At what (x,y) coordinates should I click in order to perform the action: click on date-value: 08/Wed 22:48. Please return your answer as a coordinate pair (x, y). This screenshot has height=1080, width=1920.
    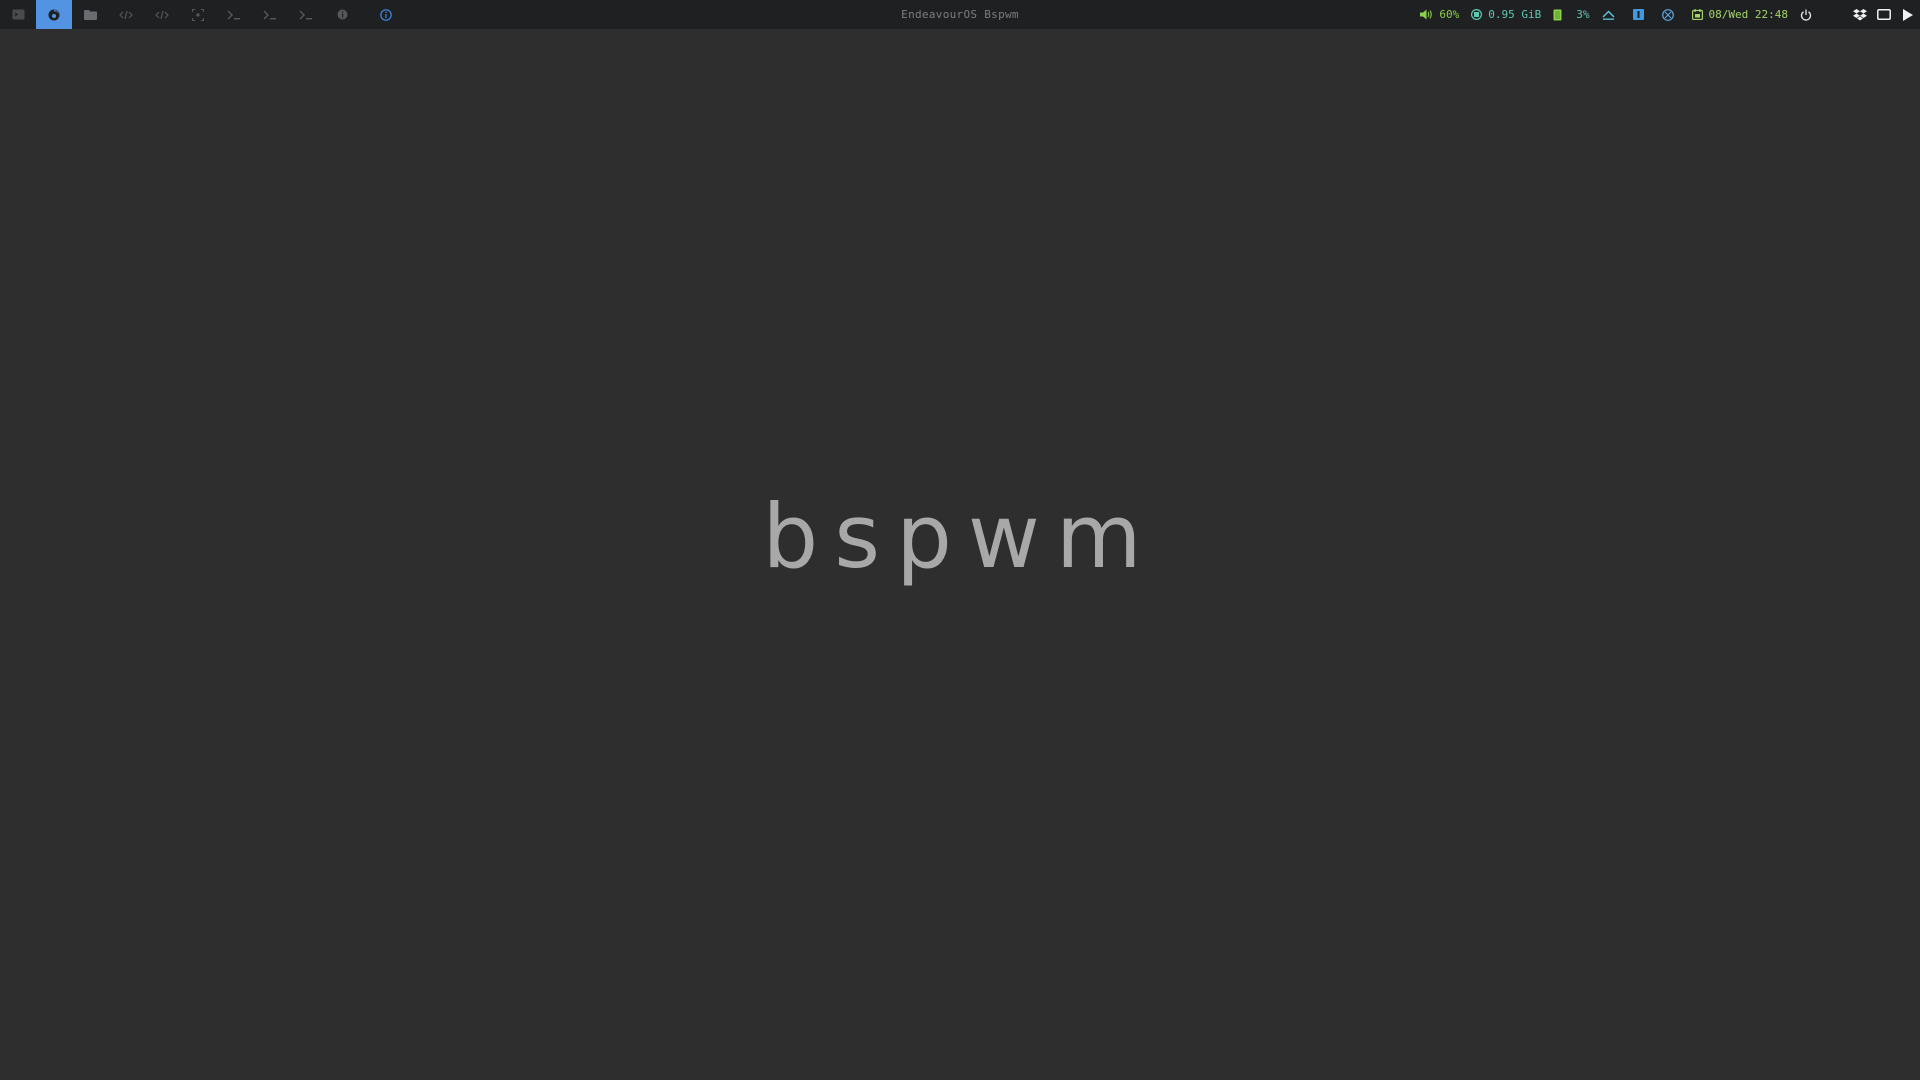
    Looking at the image, I should click on (1748, 14).